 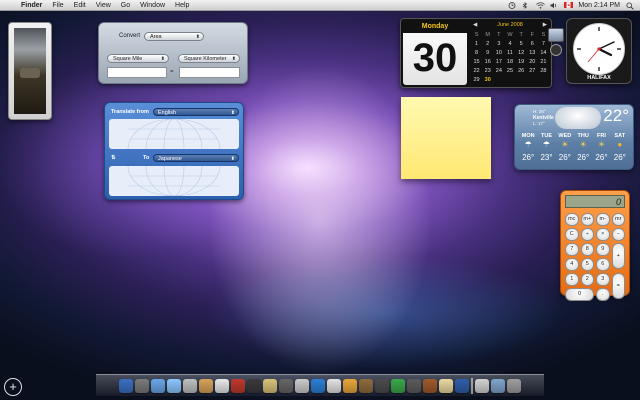 I want to click on calendar-date: 17, so click(x=498, y=62).